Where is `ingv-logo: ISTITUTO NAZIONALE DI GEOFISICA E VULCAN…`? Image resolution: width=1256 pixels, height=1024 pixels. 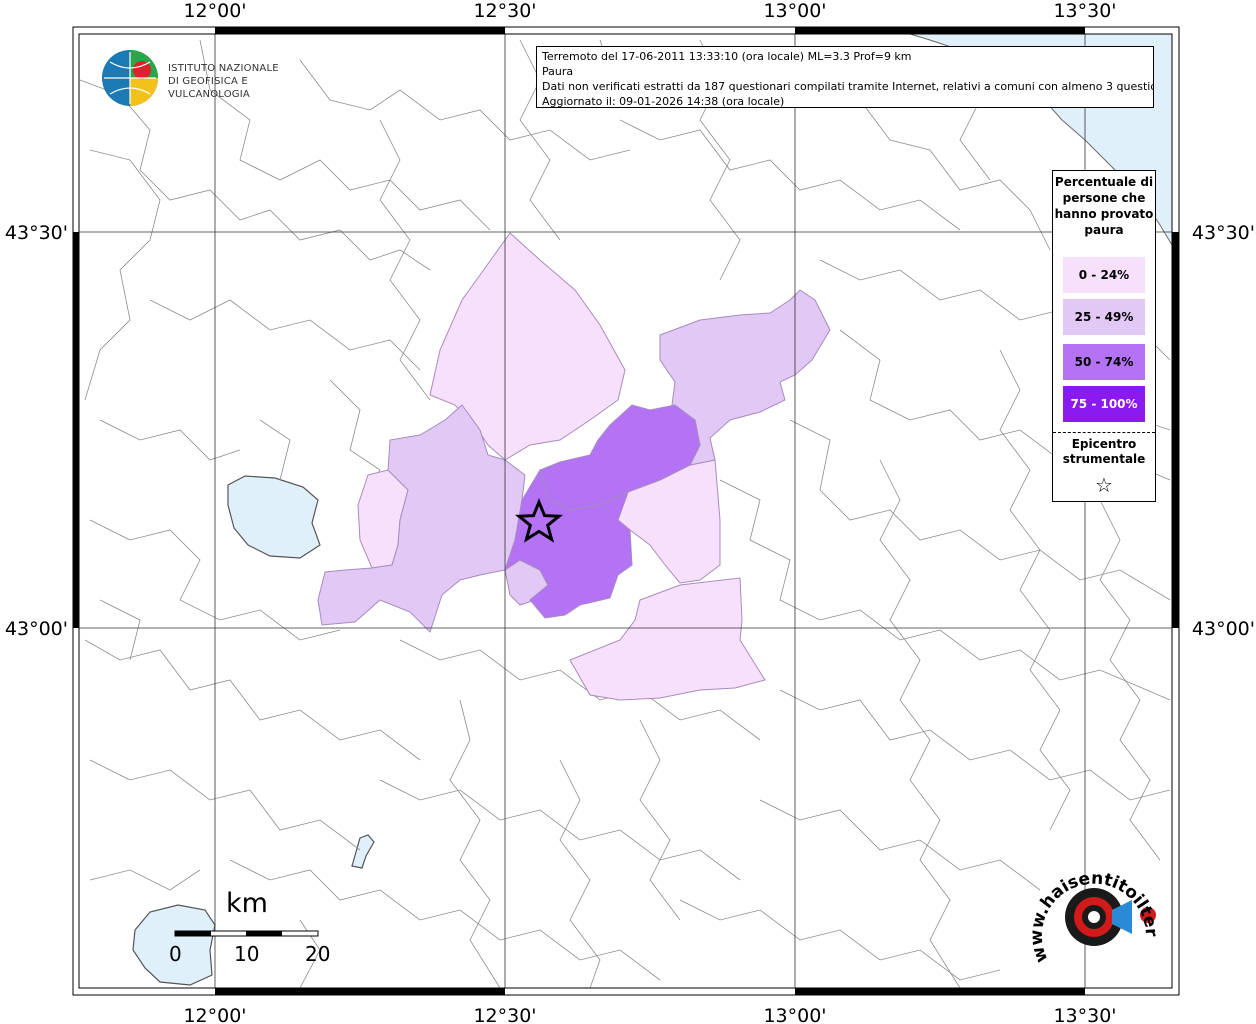 ingv-logo: ISTITUTO NAZIONALE DI GEOFISICA E VULCAN… is located at coordinates (215, 78).